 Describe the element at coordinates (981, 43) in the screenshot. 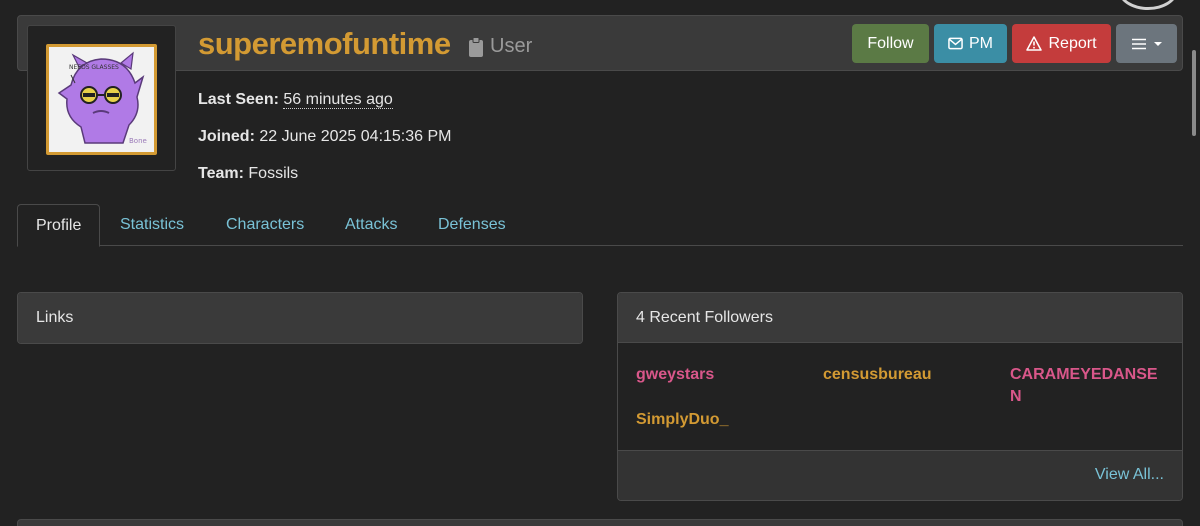

I see `pm-button-label: PM` at that location.